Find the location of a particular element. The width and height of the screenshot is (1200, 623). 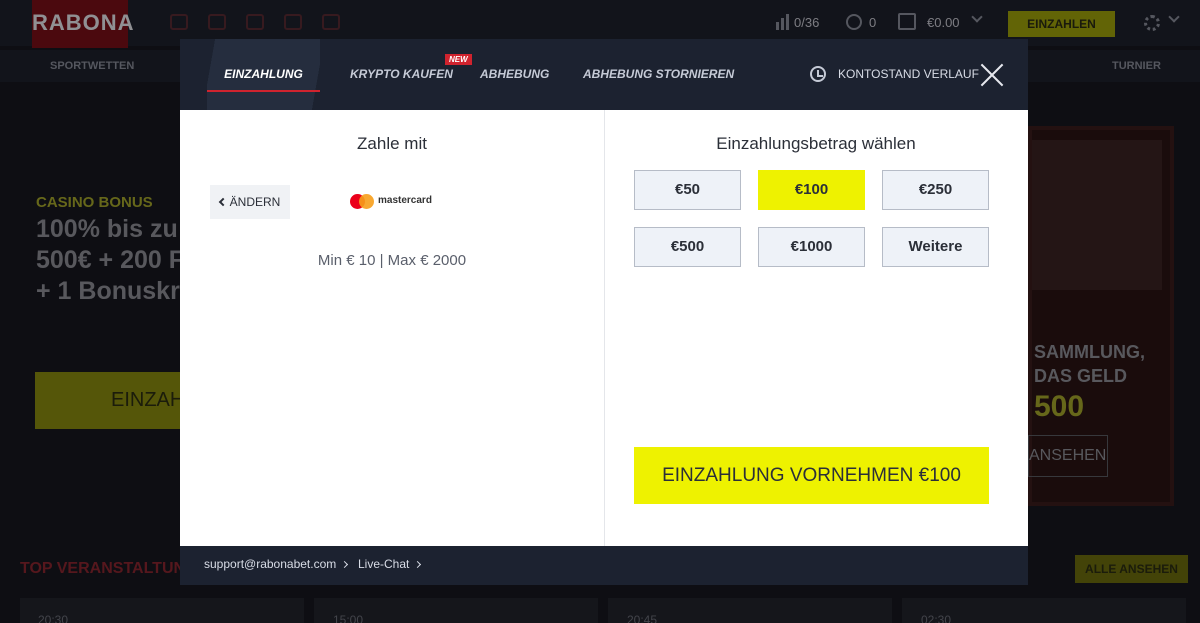

live-chat-link: Live-Chat is located at coordinates (390, 564).